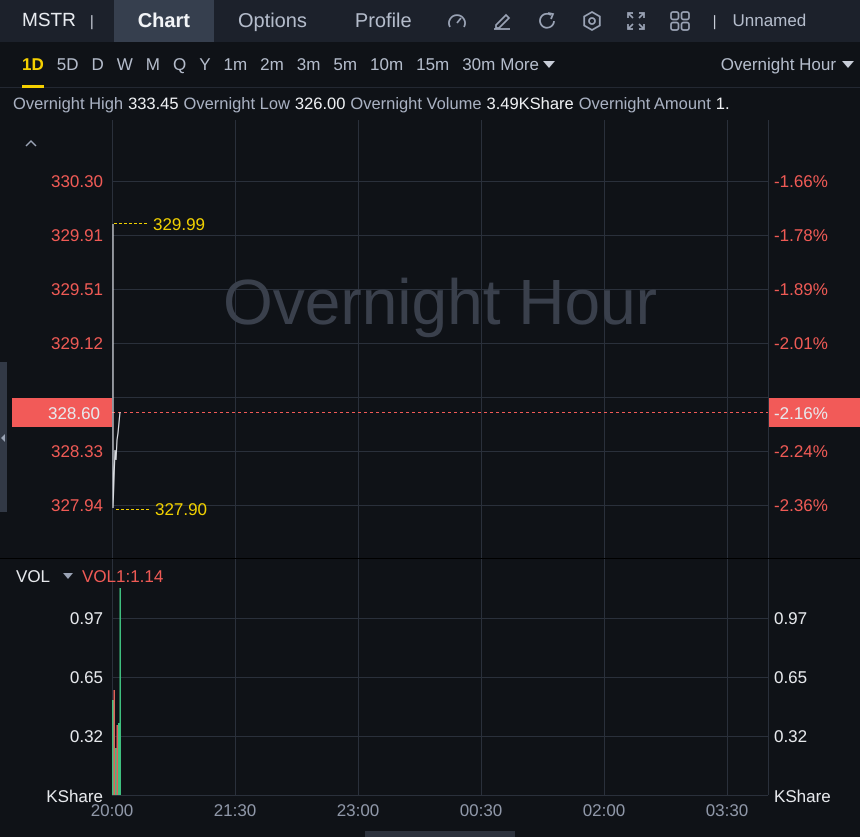  I want to click on price-axis-label: 329.91, so click(77, 235).